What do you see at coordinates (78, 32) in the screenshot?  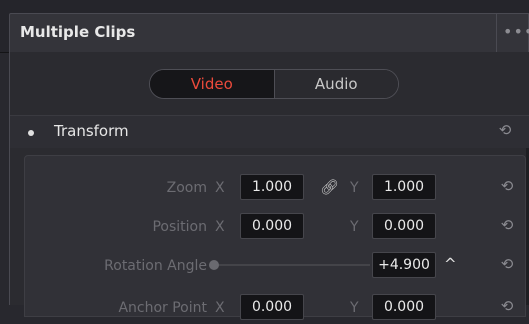 I see `panel-title: Multiple Clips` at bounding box center [78, 32].